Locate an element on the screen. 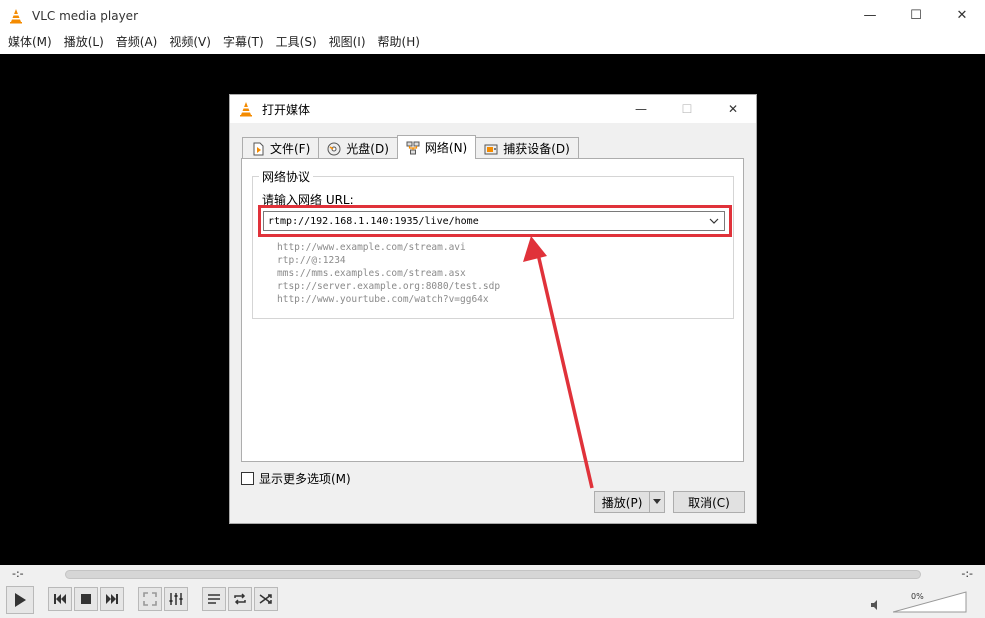 This screenshot has width=985, height=618. example-url: rtsp://server.example.org:8080/test.sdp is located at coordinates (389, 286).